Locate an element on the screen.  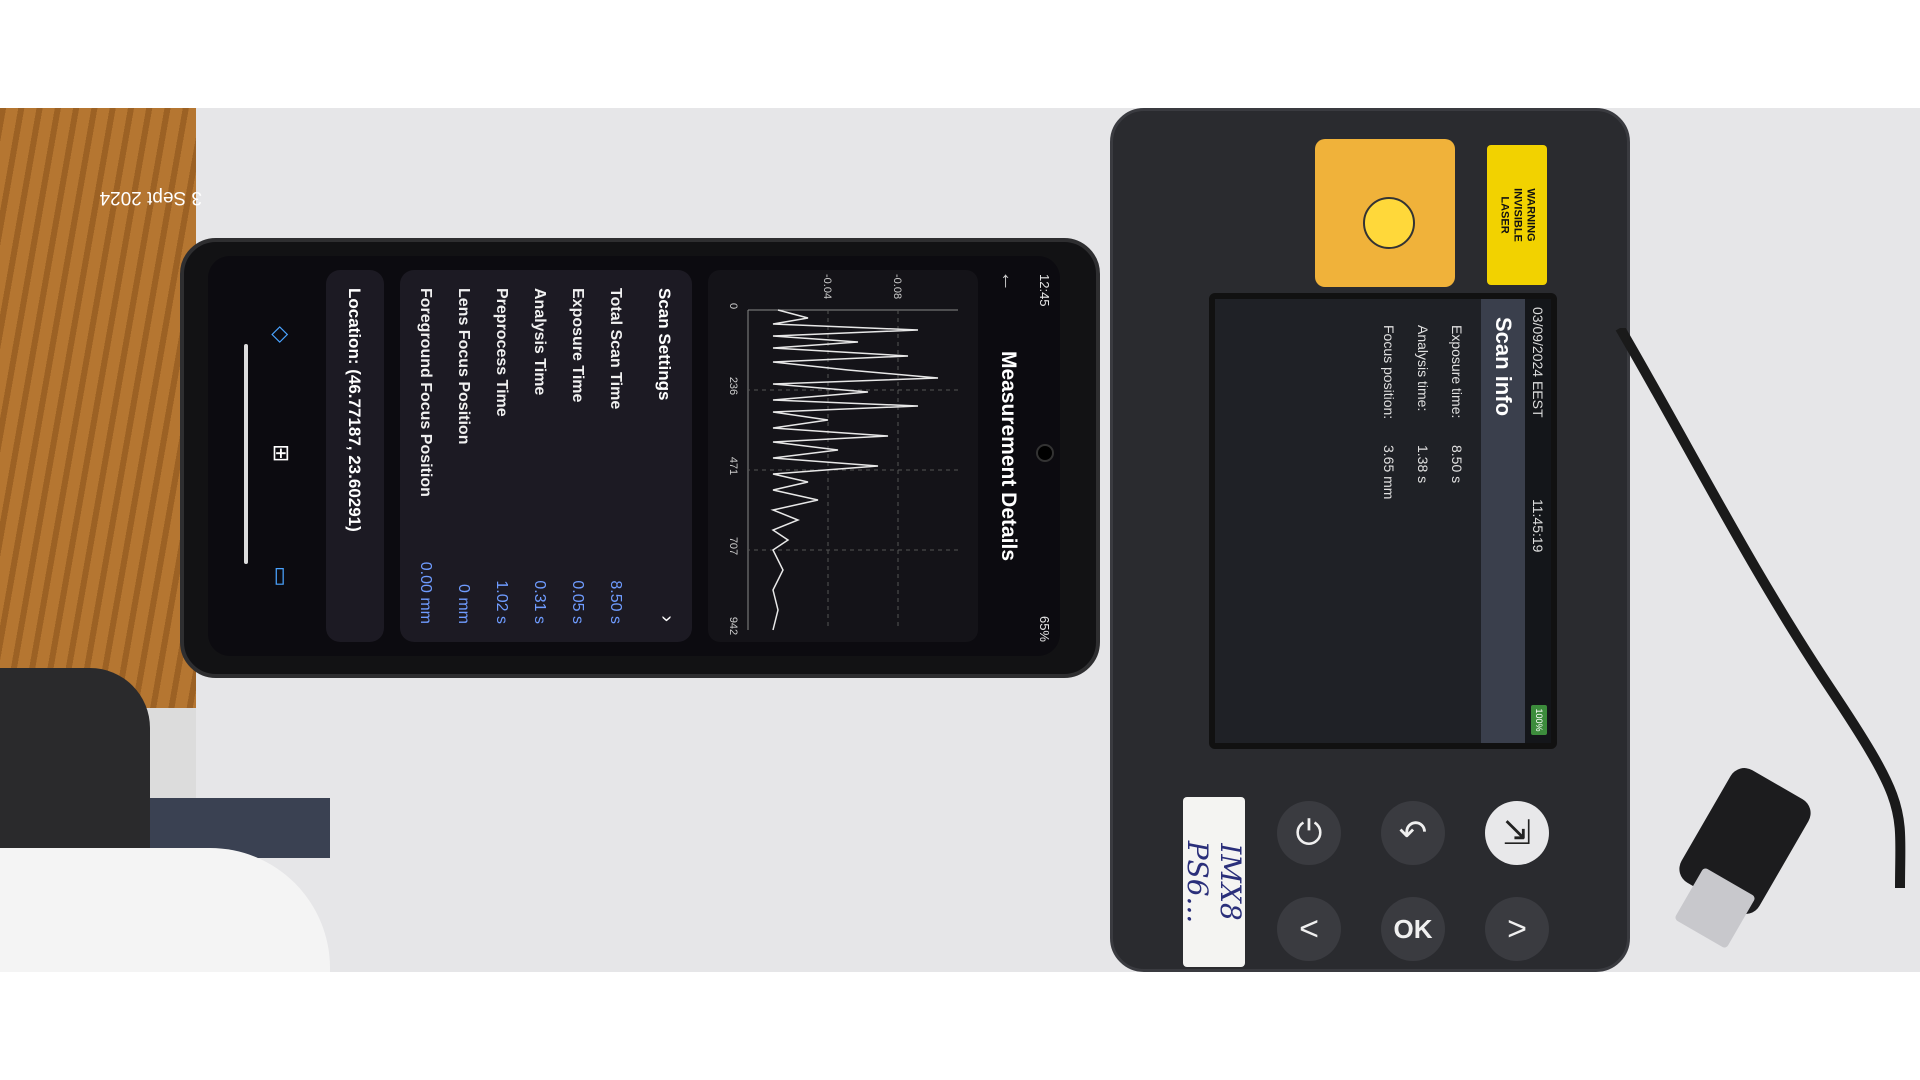
setting-label: Exposure Time is located at coordinates (577, 345).